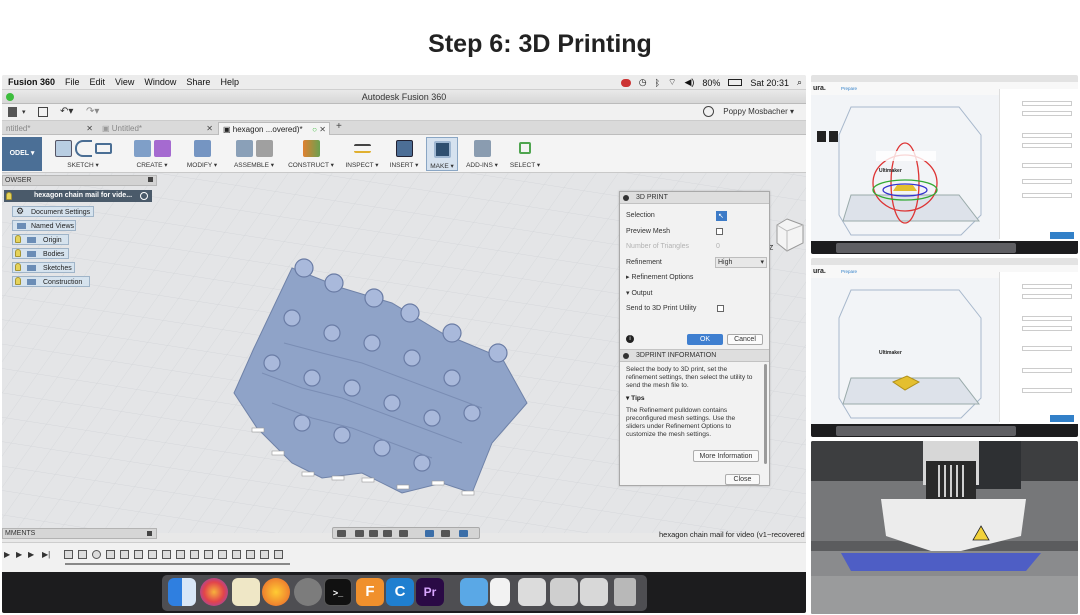 This screenshot has width=1080, height=615. Describe the element at coordinates (98, 82) in the screenshot. I see `menu-edit: Edit` at that location.